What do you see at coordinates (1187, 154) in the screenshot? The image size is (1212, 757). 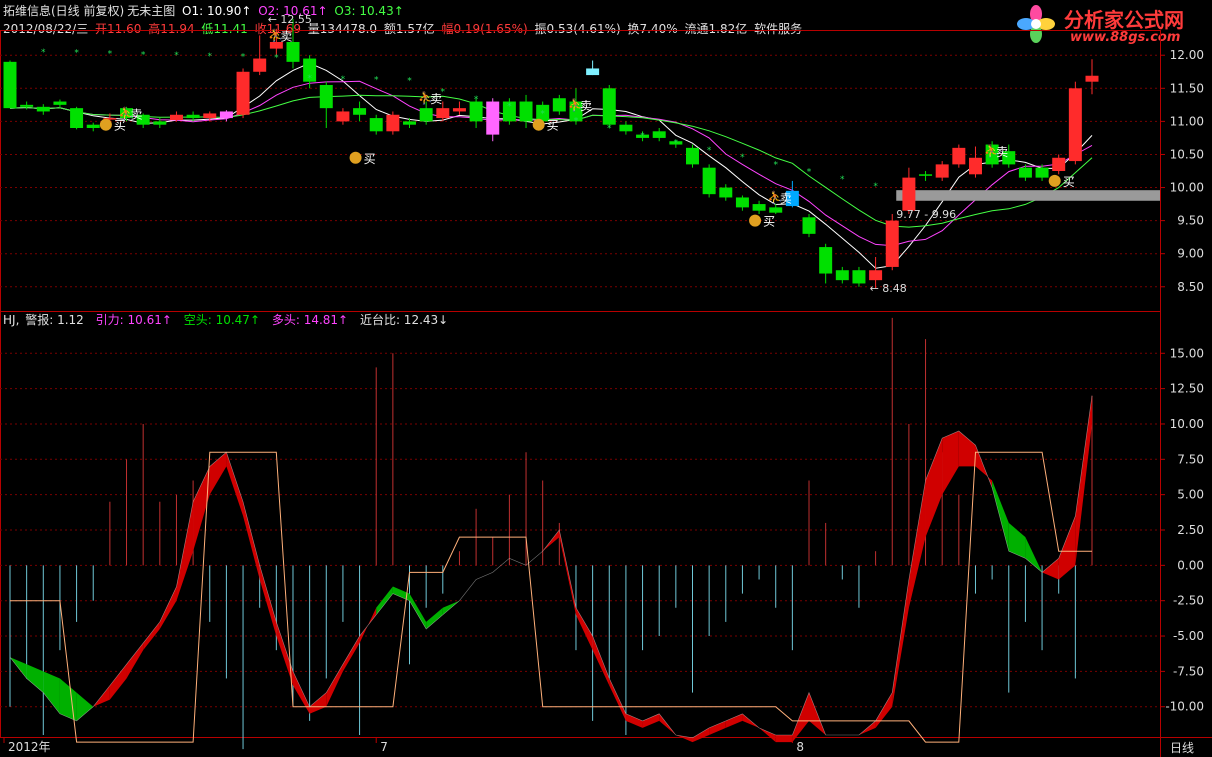 I see `price-tick-label: 10.50` at bounding box center [1187, 154].